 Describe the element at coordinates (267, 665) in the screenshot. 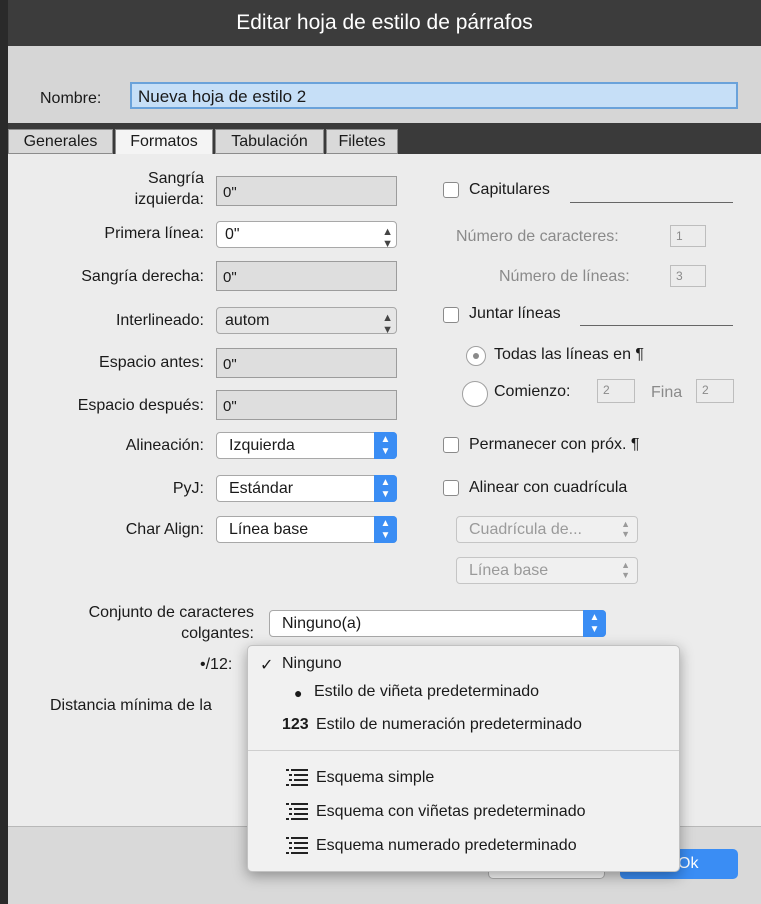

I see `checkmark-icon: ✓` at that location.